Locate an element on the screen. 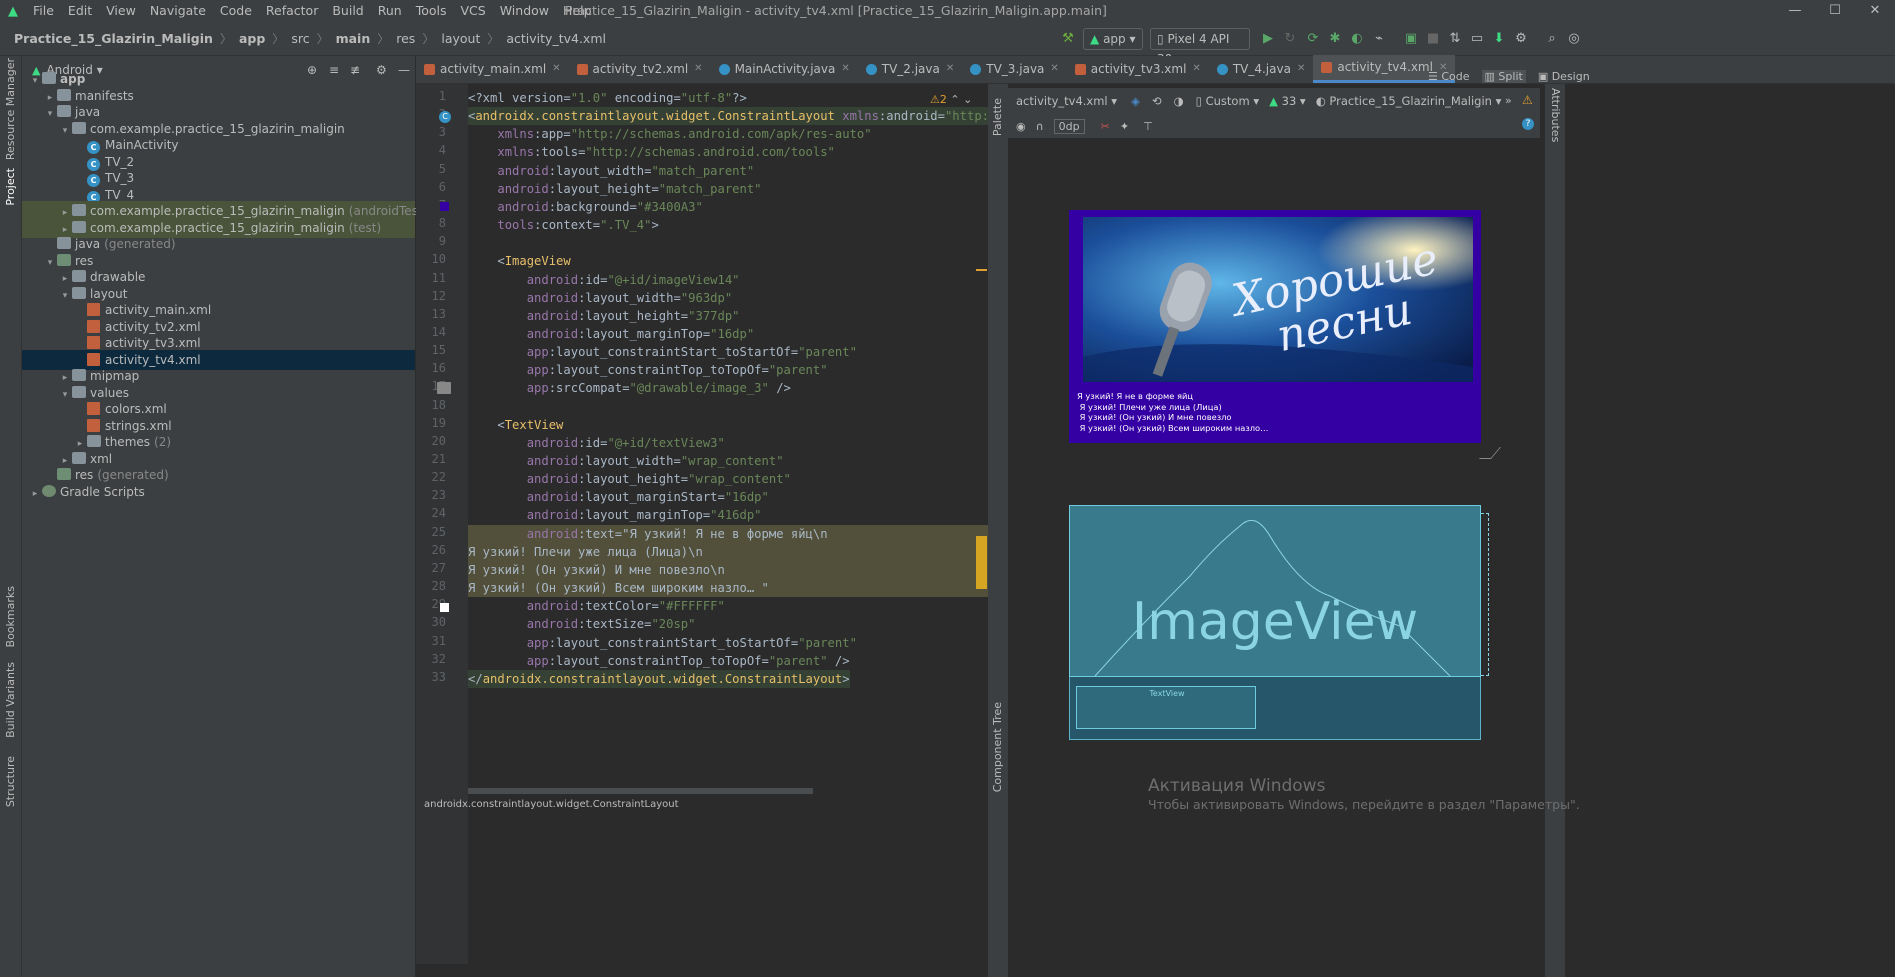  breadcrumb-item: Practice_15_Glazirin_Maligin is located at coordinates (113, 38).